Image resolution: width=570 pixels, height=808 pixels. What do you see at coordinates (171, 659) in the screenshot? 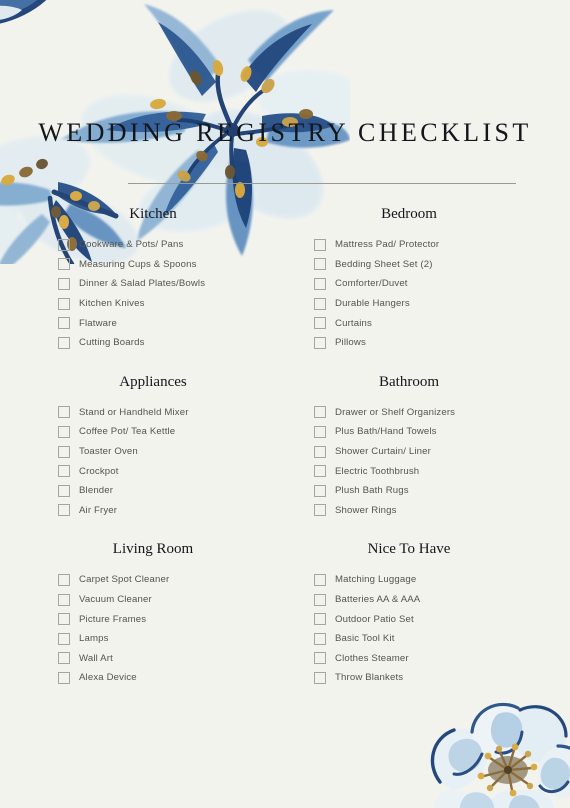
I see `checklist-item: Wall Art` at bounding box center [171, 659].